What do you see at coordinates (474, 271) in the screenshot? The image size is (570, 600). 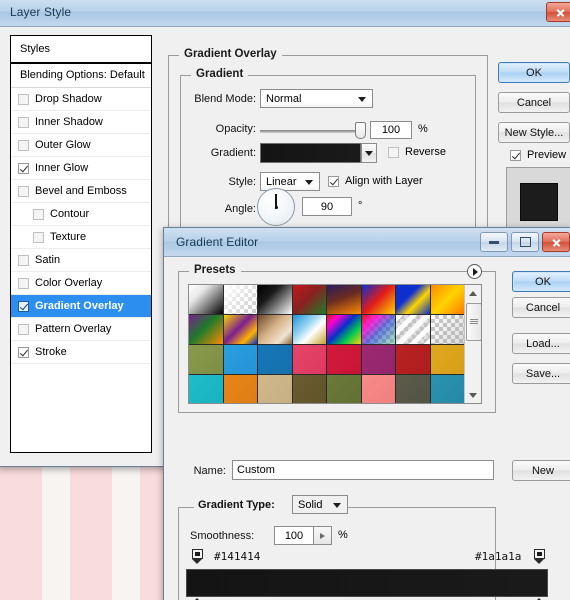 I see `presets-flyout-arrow-icon` at bounding box center [474, 271].